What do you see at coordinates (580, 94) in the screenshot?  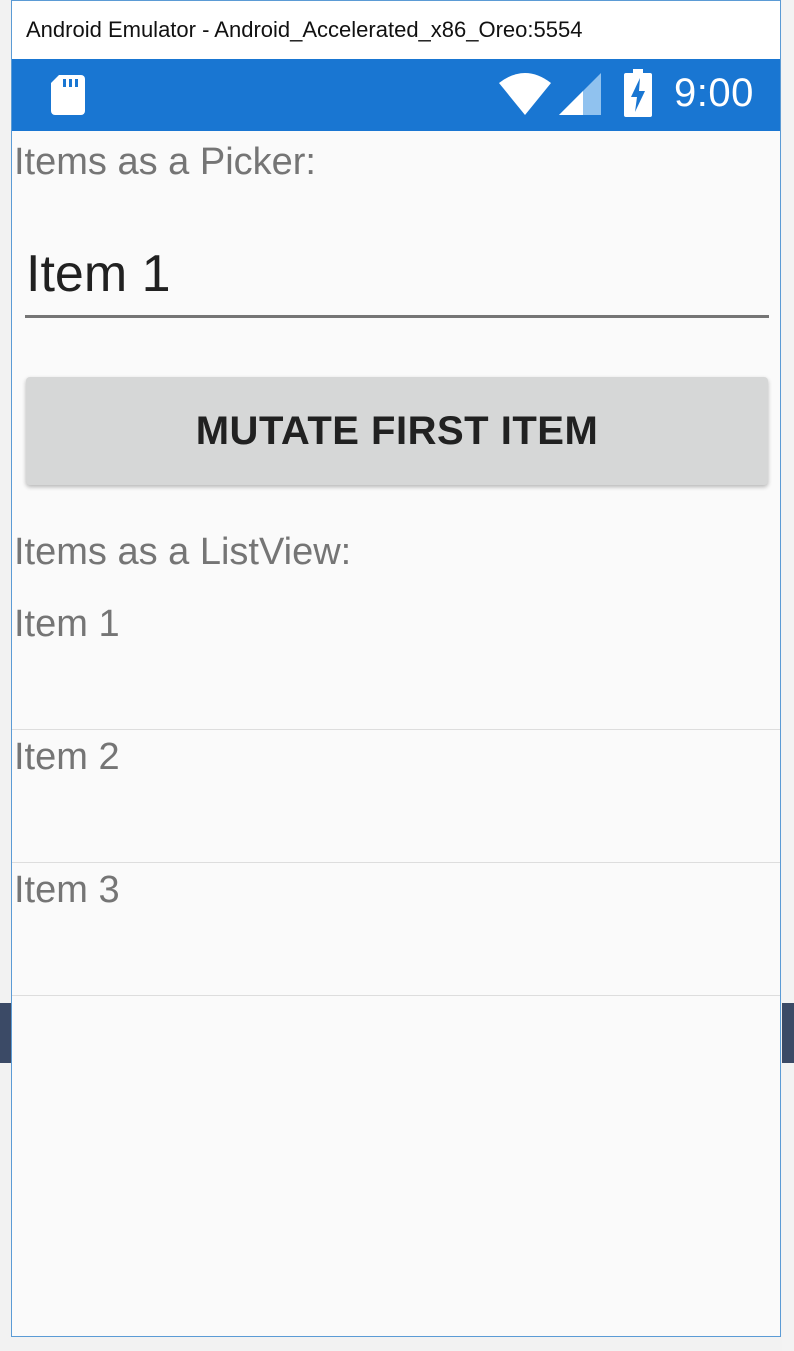 I see `signal-icon` at bounding box center [580, 94].